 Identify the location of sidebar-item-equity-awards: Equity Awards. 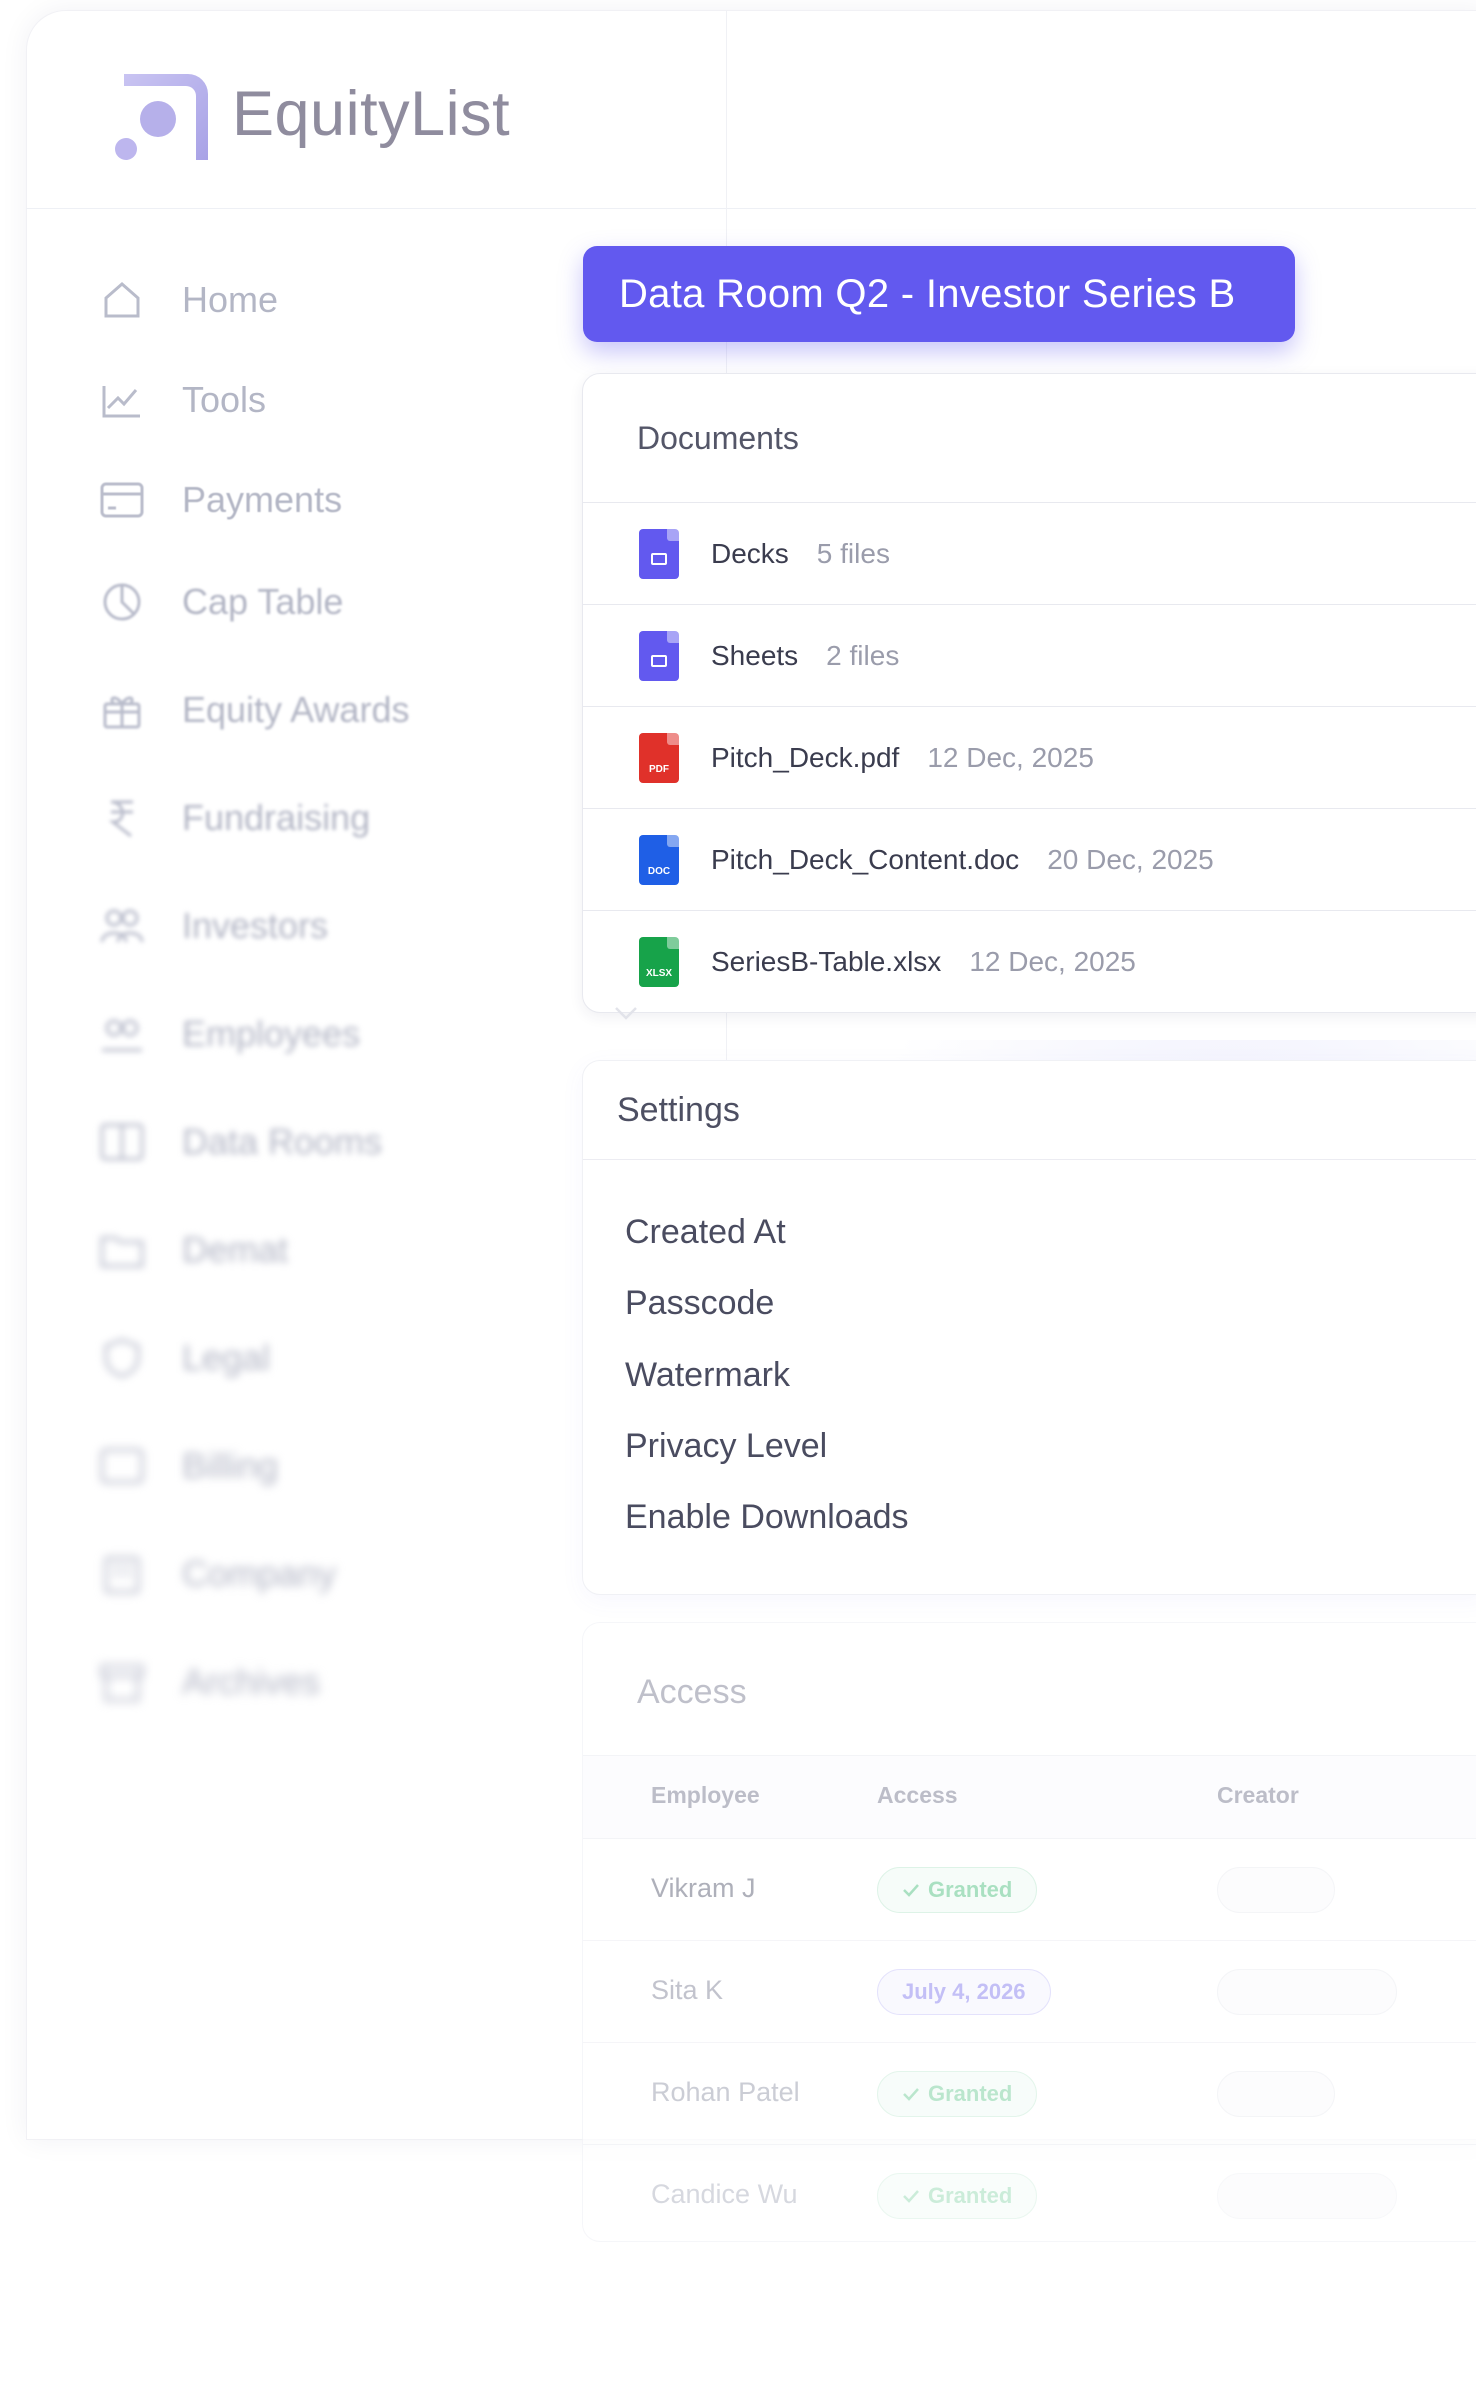
(254, 710).